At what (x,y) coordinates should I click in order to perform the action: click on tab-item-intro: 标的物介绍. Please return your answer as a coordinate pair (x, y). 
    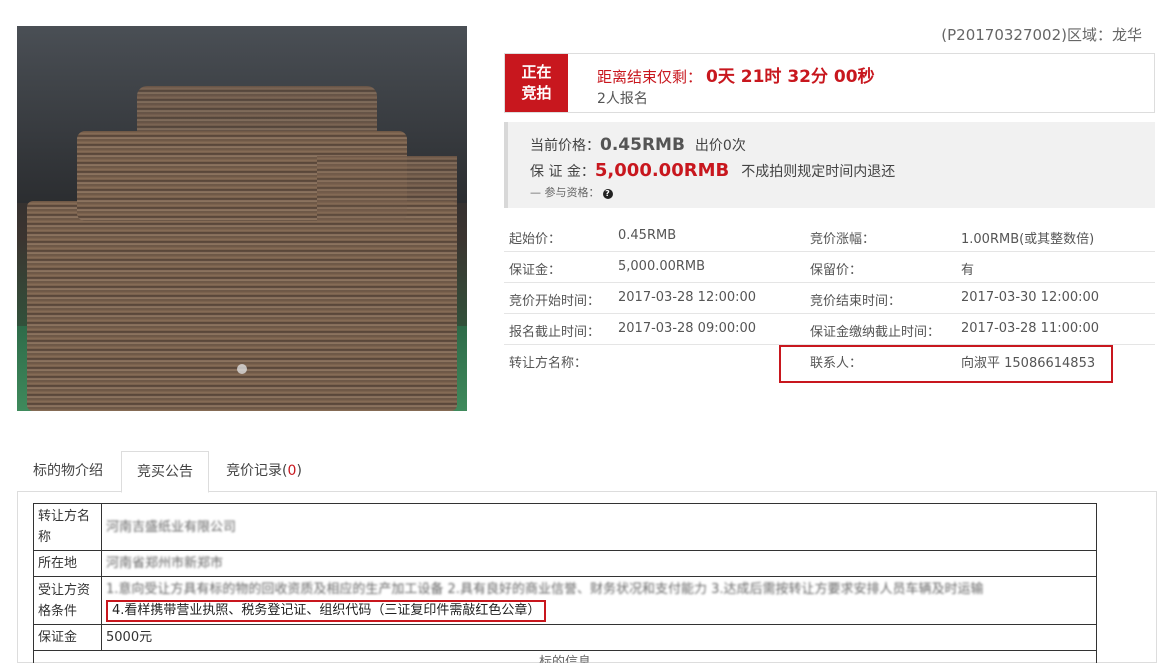
    Looking at the image, I should click on (68, 471).